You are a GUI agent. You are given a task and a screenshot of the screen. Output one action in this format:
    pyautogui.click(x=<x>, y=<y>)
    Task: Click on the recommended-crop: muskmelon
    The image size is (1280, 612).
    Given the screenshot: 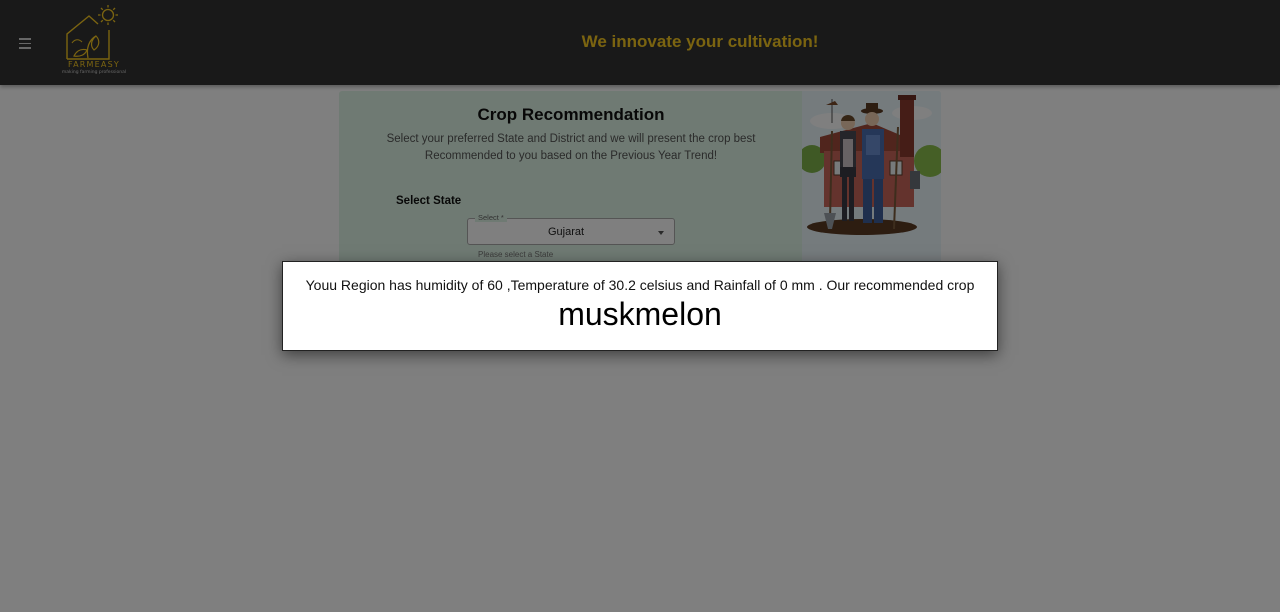 What is the action you would take?
    pyautogui.click(x=640, y=314)
    